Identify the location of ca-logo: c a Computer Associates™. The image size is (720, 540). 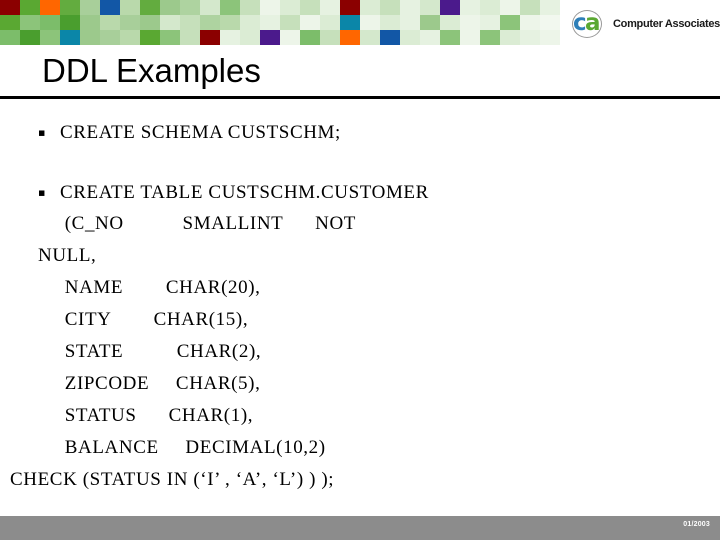
(644, 24).